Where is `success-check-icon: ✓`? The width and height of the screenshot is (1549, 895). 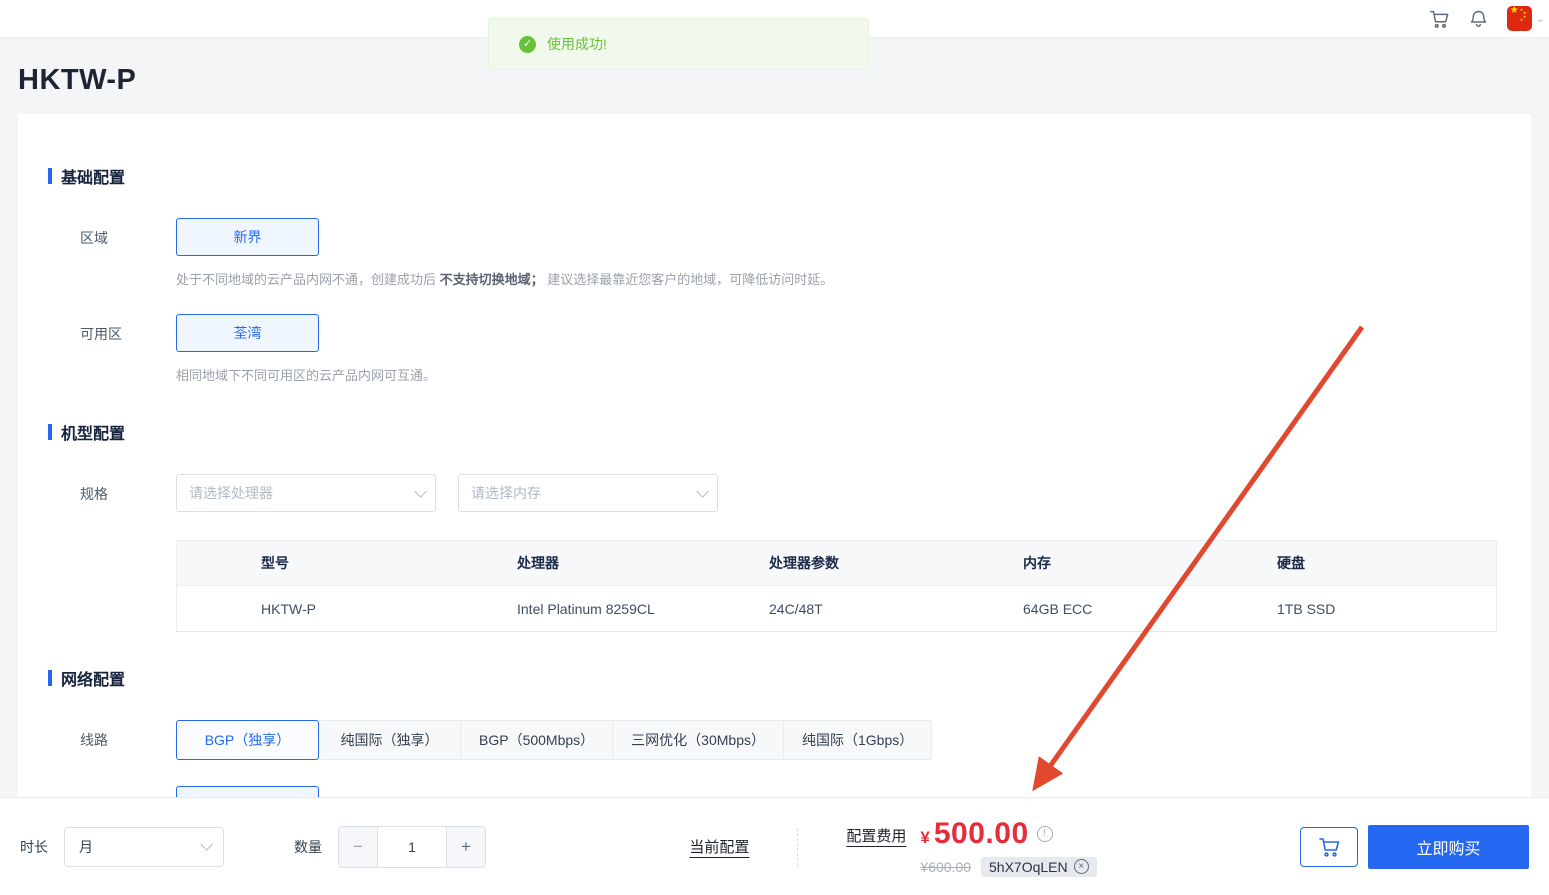
success-check-icon: ✓ is located at coordinates (527, 44).